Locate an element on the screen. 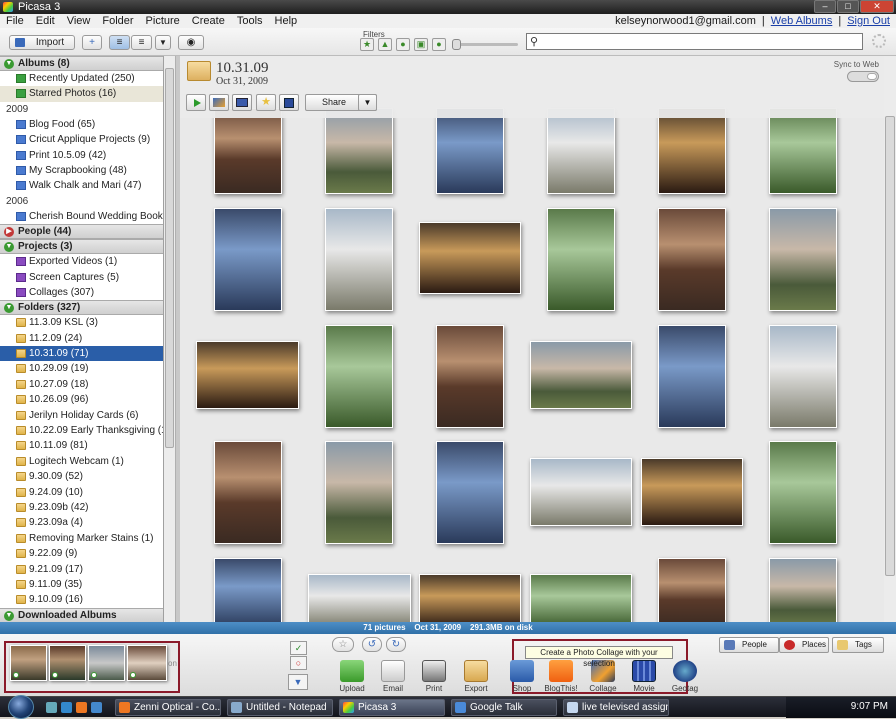 The width and height of the screenshot is (896, 719). save-button is located at coordinates (289, 102).